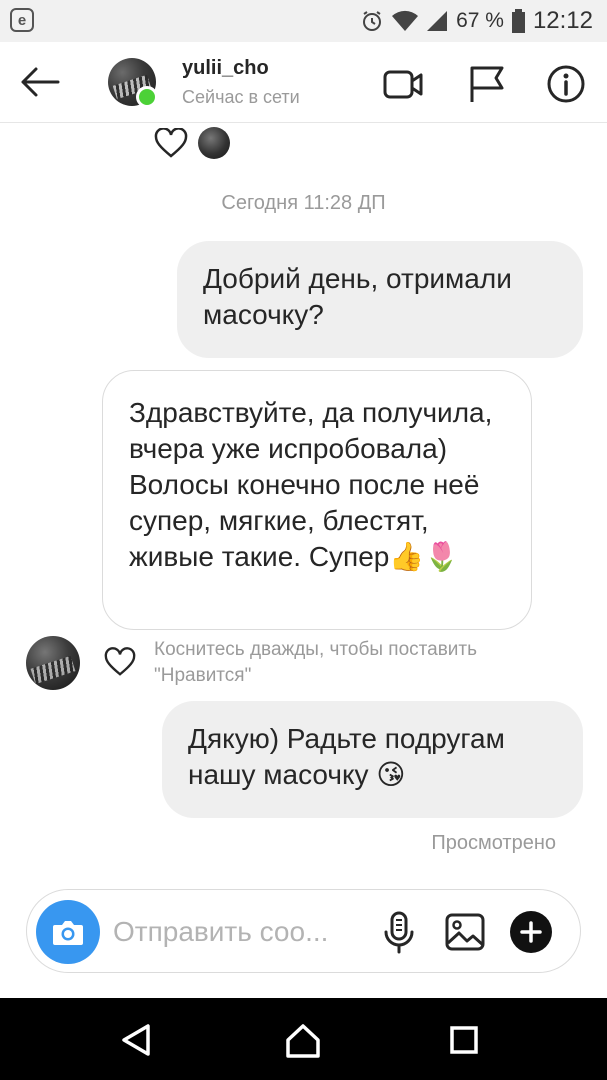 The width and height of the screenshot is (607, 1080). Describe the element at coordinates (147, 97) in the screenshot. I see `online-indicator` at that location.